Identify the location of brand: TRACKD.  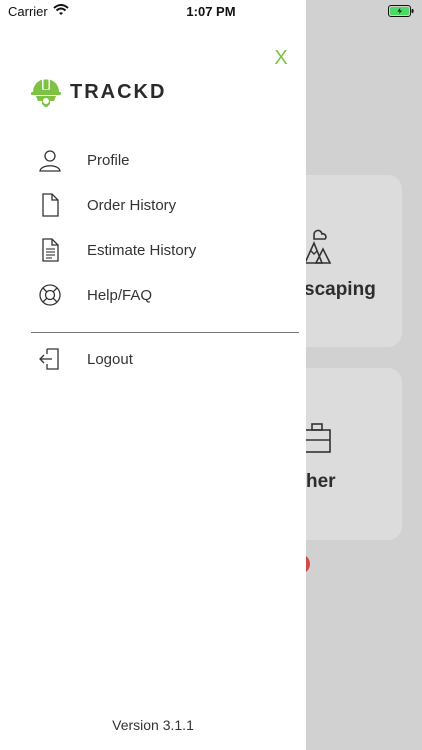
(98, 92).